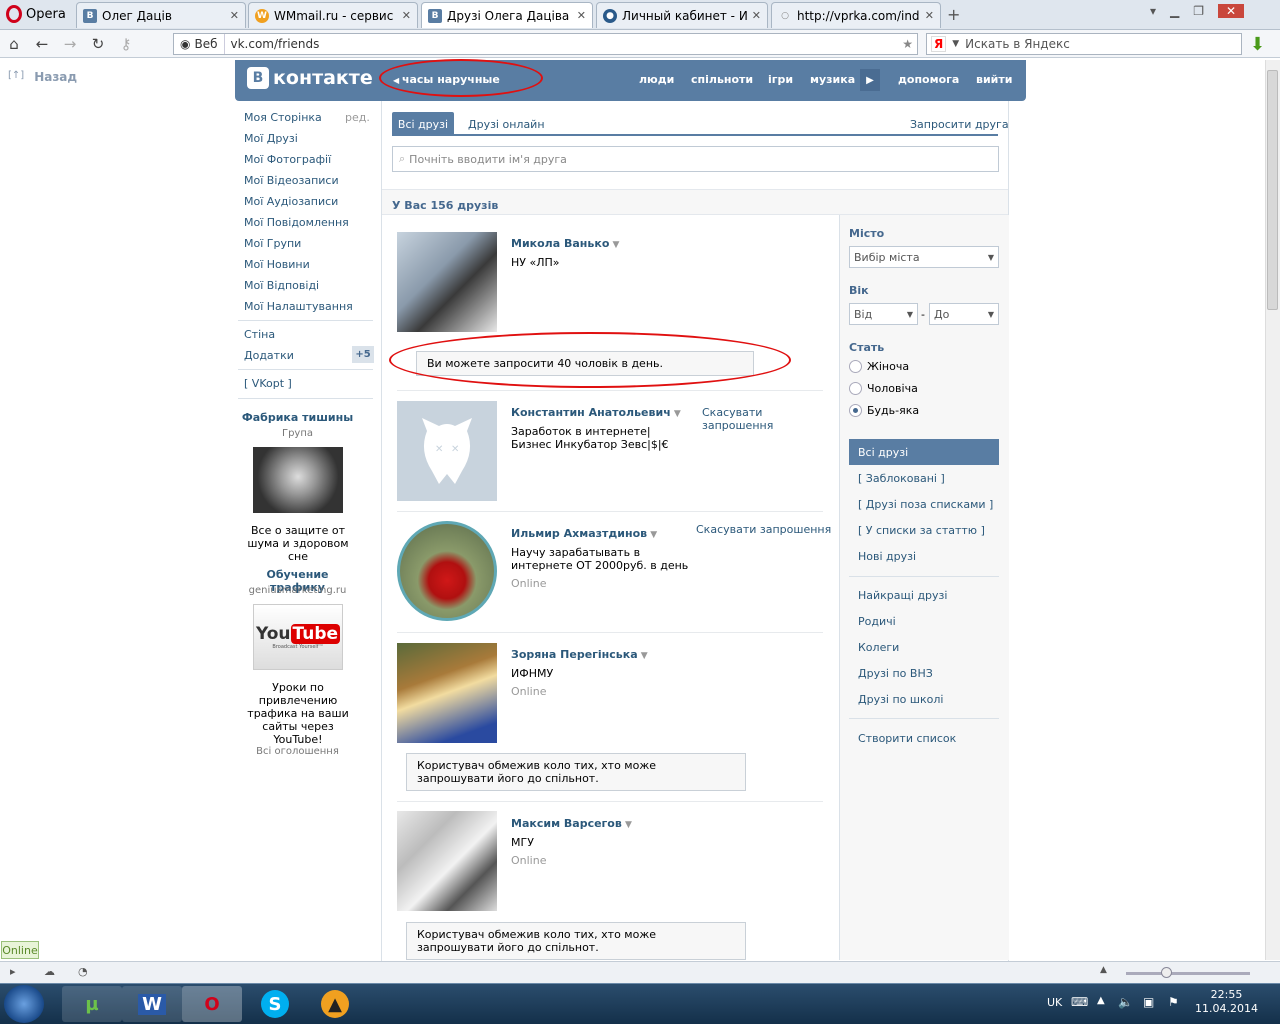 This screenshot has width=1280, height=1024. What do you see at coordinates (925, 504) in the screenshot?
I see `list-unlisted: [ Друзі поза списками ]` at bounding box center [925, 504].